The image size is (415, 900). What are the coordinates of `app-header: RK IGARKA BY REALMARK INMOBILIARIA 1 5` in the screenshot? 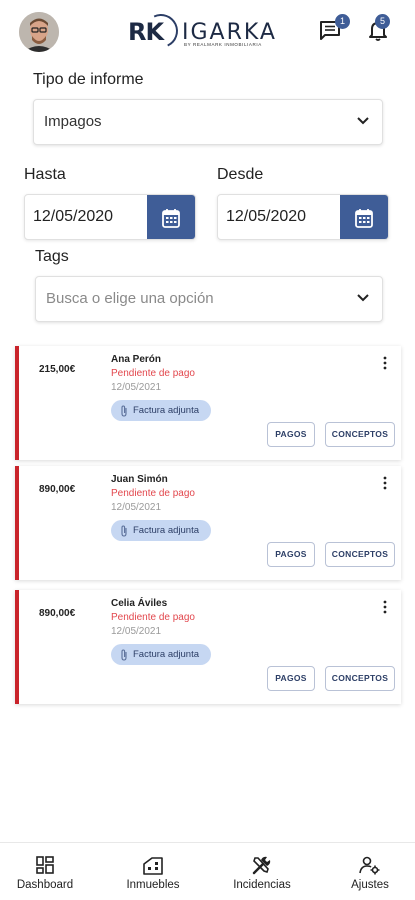 It's located at (207, 31).